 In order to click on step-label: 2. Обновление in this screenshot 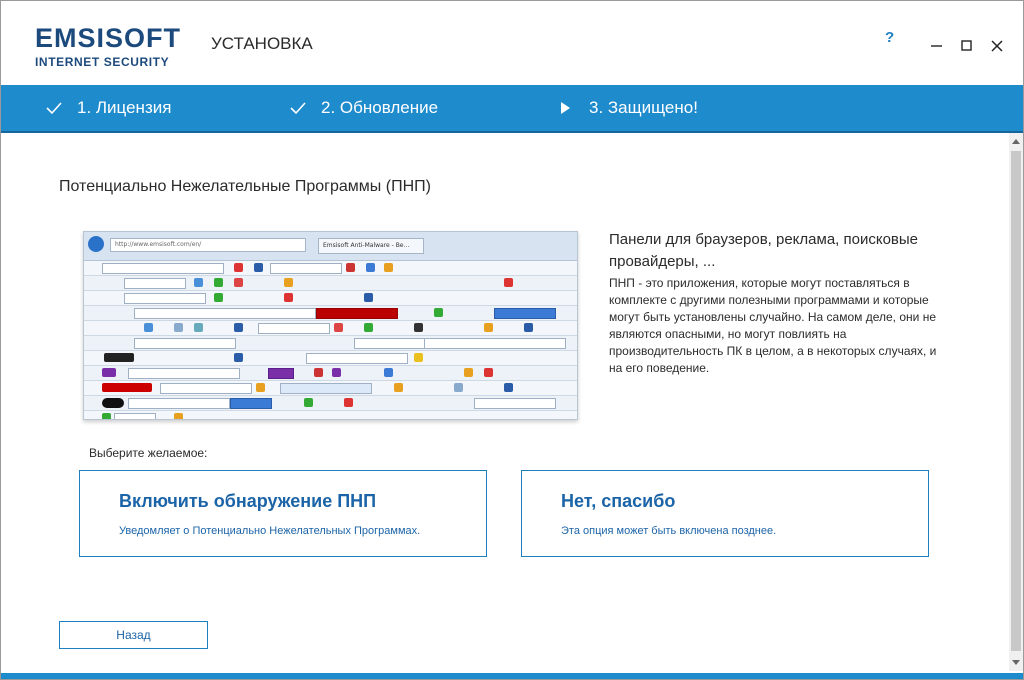, I will do `click(380, 107)`.